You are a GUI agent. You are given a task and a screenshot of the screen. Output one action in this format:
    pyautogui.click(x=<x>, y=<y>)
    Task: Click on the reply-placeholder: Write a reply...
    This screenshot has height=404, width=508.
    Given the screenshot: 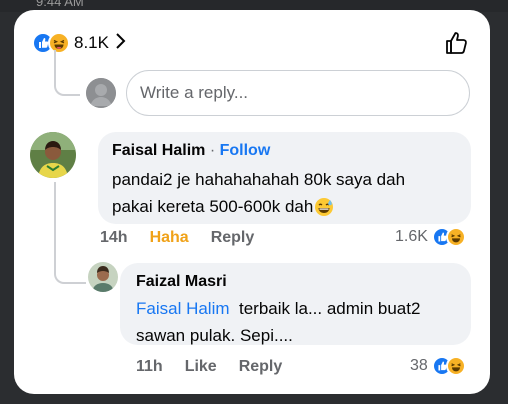 What is the action you would take?
    pyautogui.click(x=194, y=92)
    